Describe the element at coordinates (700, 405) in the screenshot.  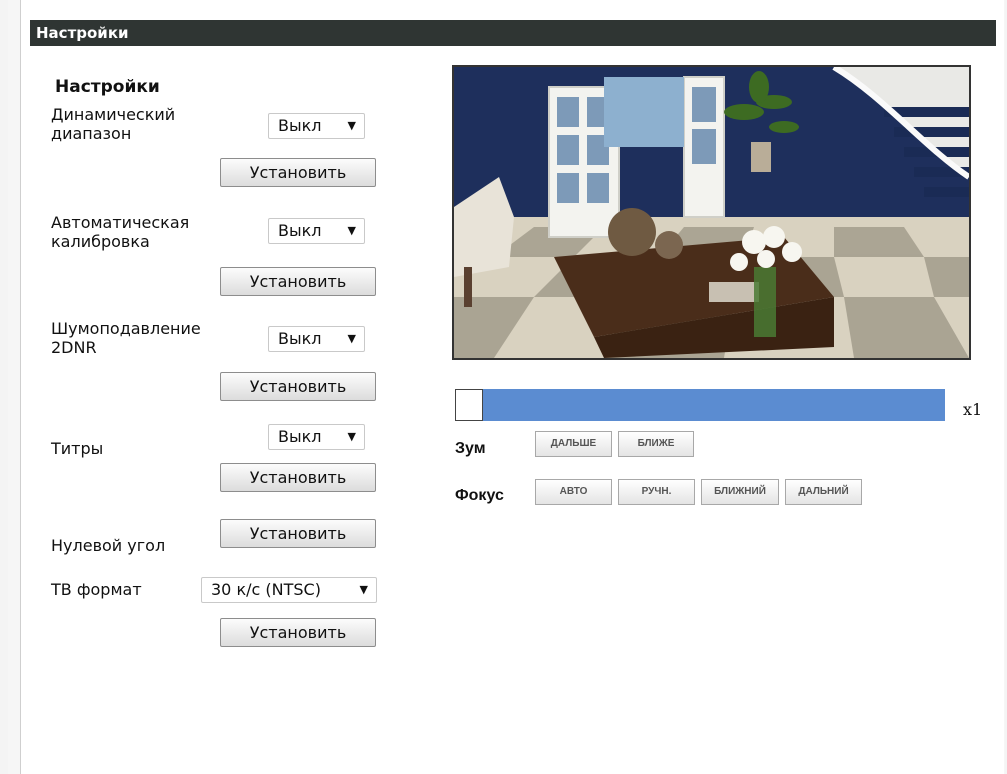
I see `zoom-slider-track` at that location.